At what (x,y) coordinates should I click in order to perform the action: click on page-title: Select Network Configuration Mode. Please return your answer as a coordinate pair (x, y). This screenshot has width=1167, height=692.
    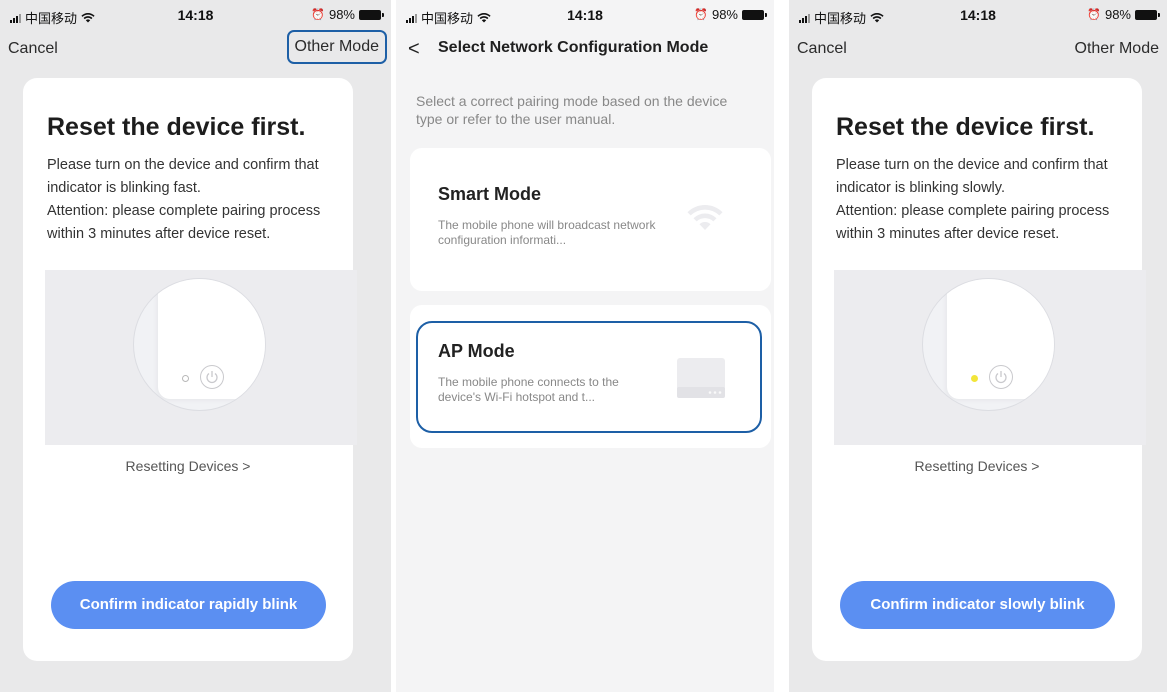
    Looking at the image, I should click on (573, 47).